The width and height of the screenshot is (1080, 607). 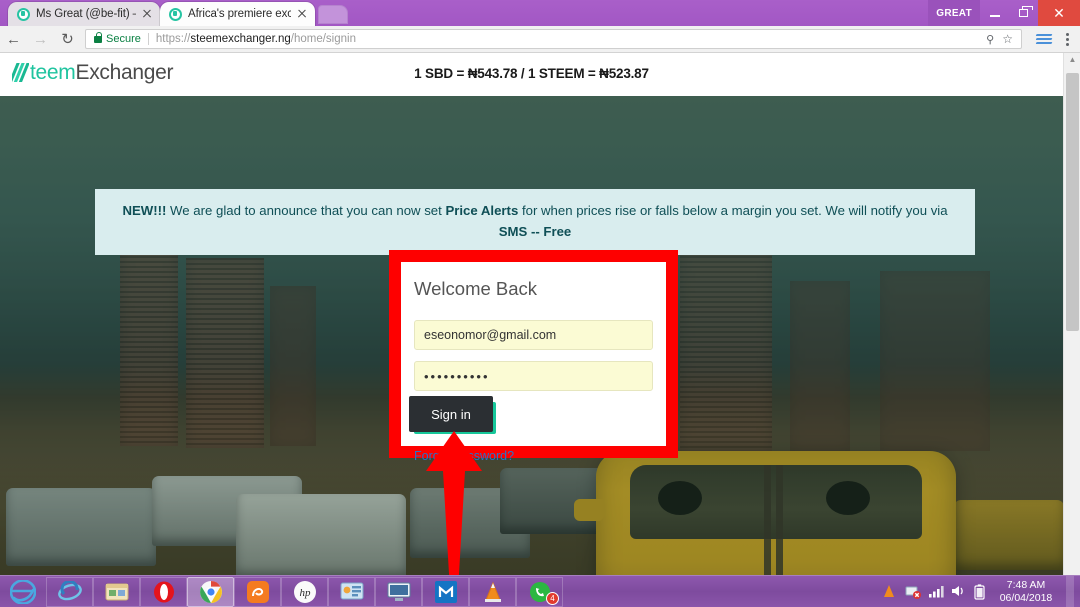 I want to click on taskbar-item-opera, so click(x=163, y=592).